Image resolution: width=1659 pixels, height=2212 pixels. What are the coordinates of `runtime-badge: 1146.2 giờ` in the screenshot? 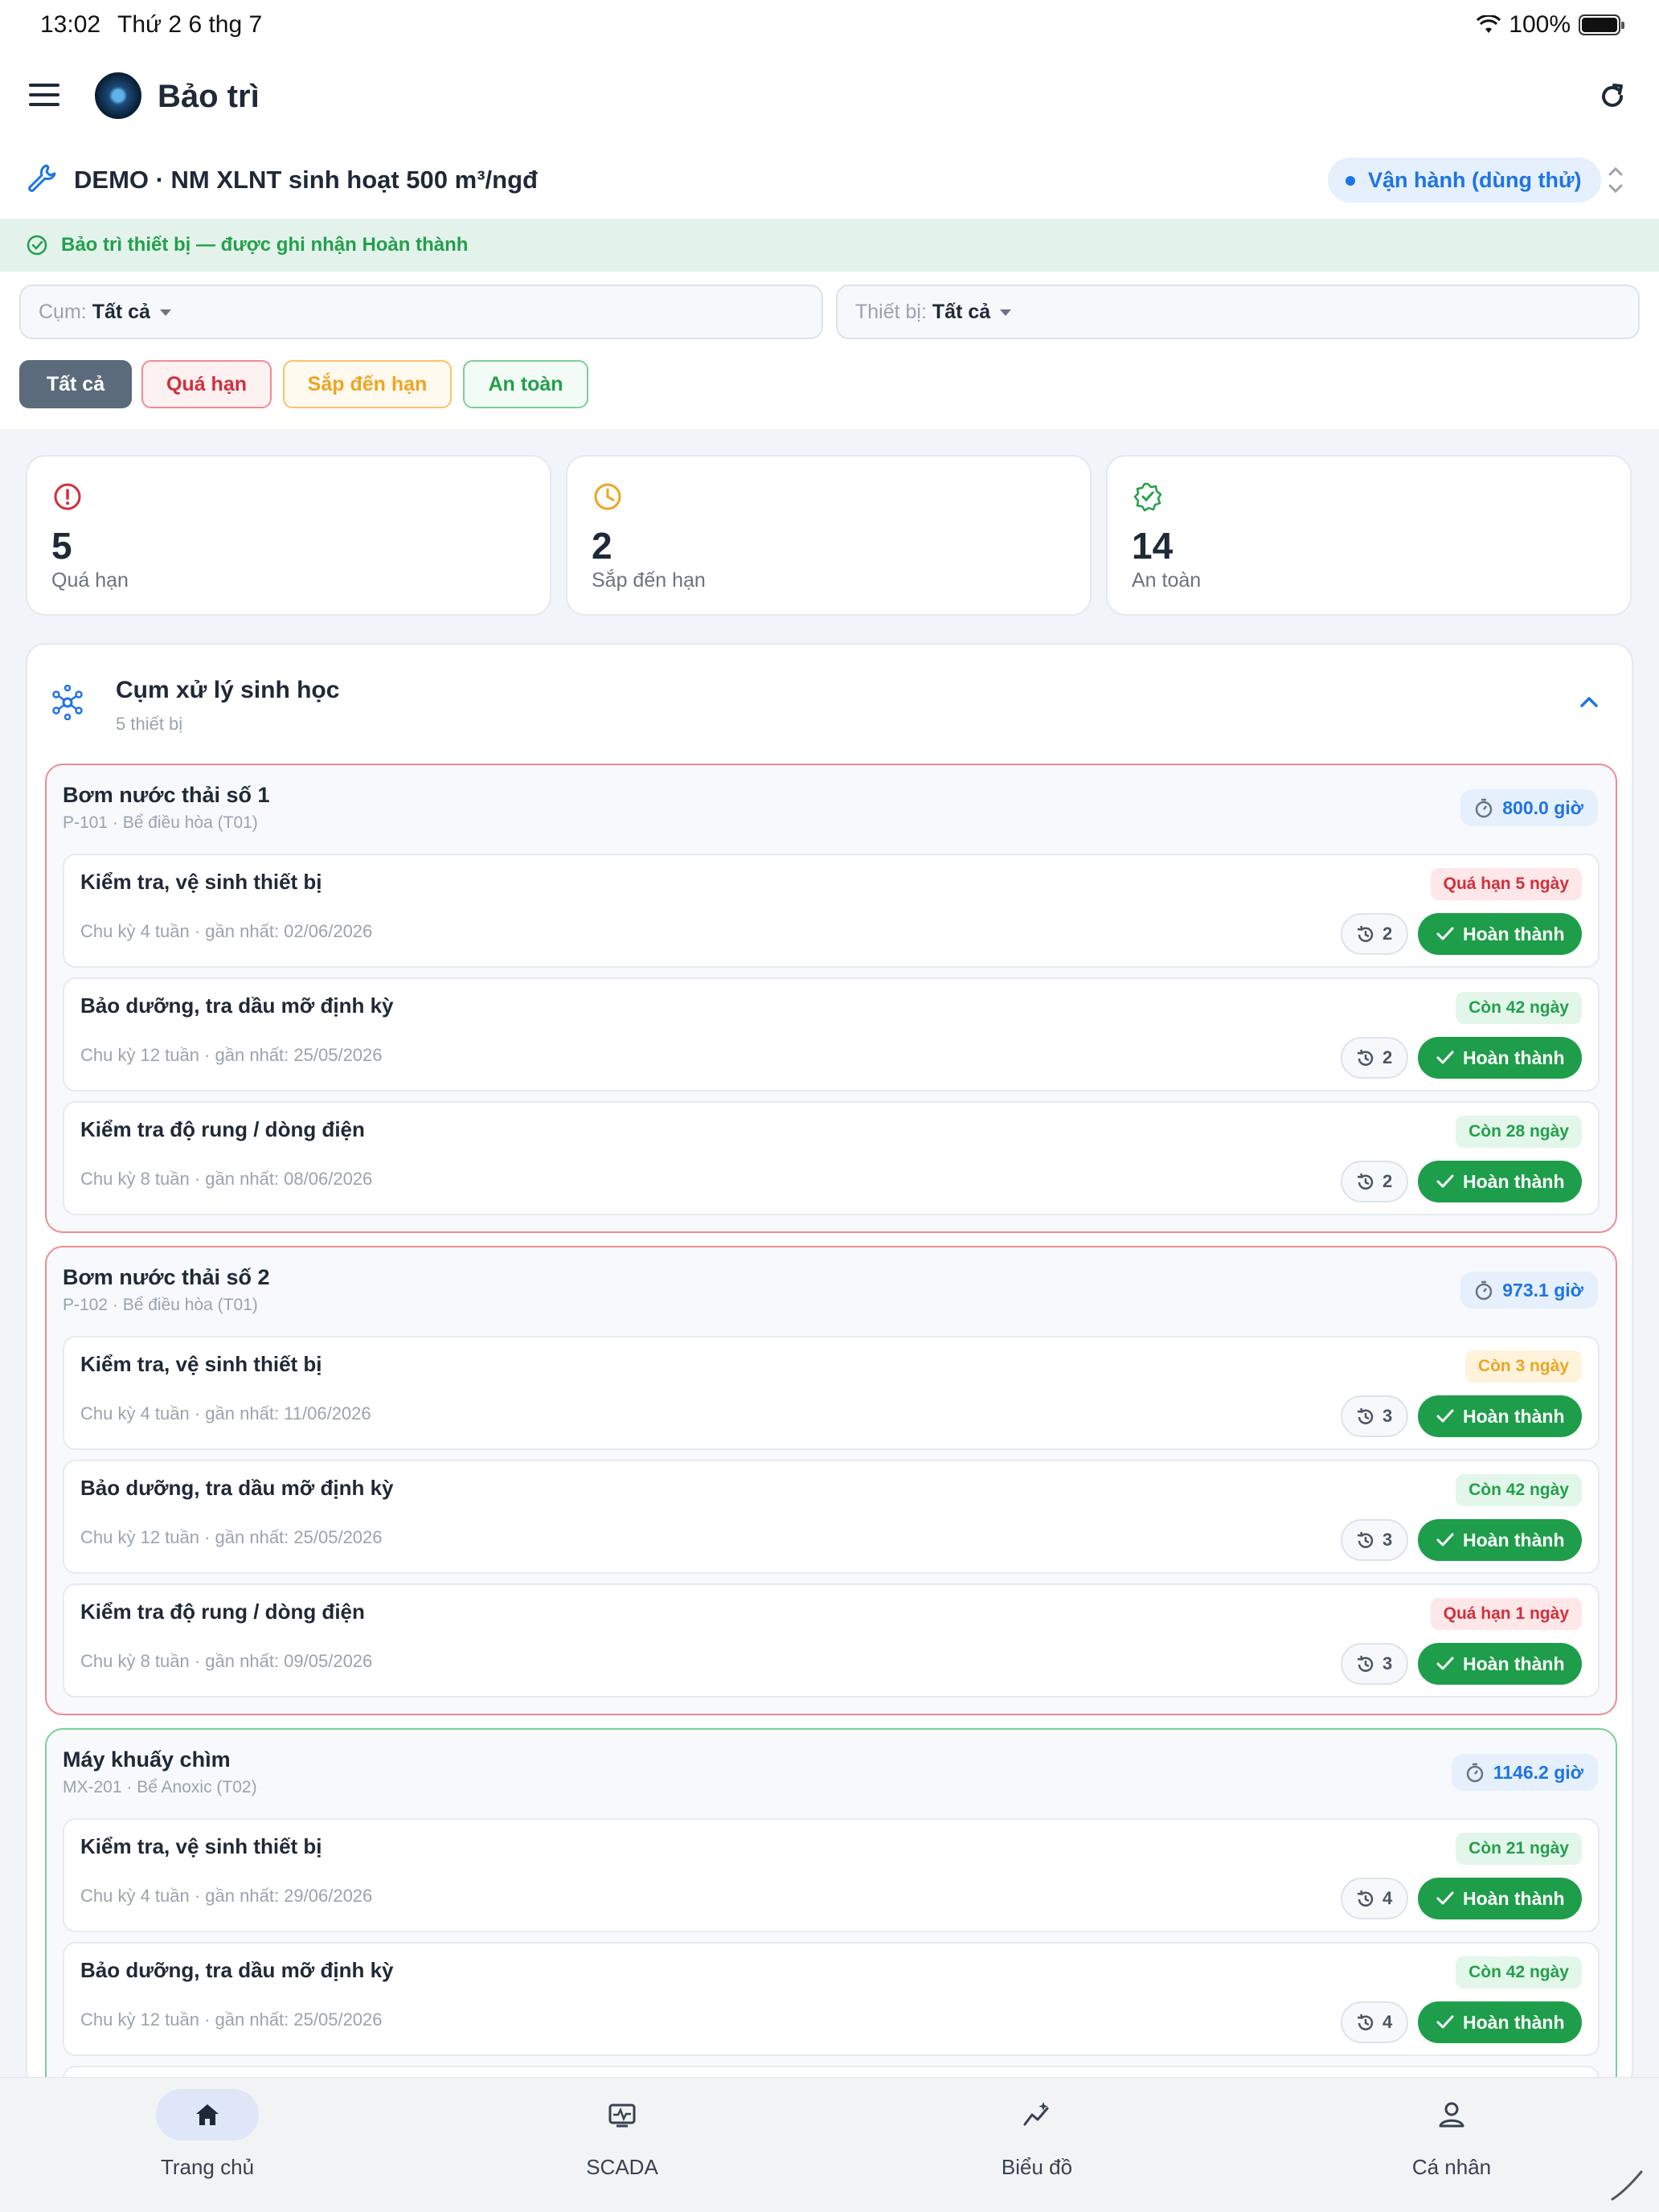 It's located at (1524, 1772).